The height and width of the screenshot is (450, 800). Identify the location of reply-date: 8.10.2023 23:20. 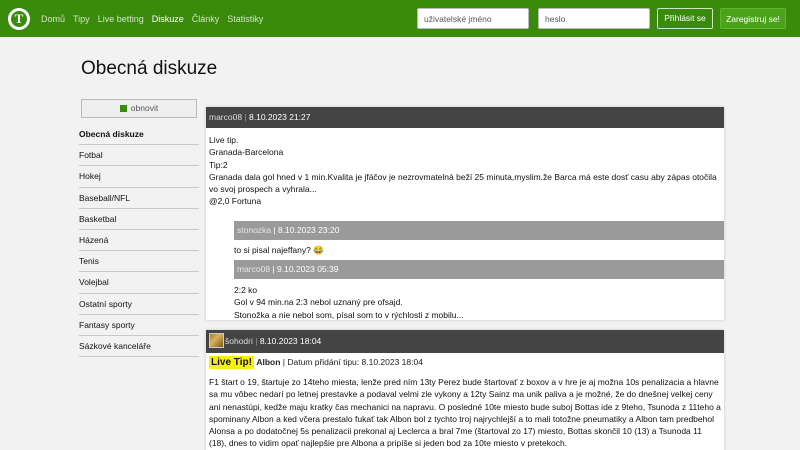
(308, 229).